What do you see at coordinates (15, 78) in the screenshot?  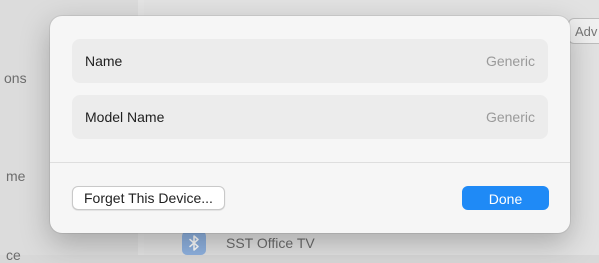 I see `sidebar-item-partial-1: ons` at bounding box center [15, 78].